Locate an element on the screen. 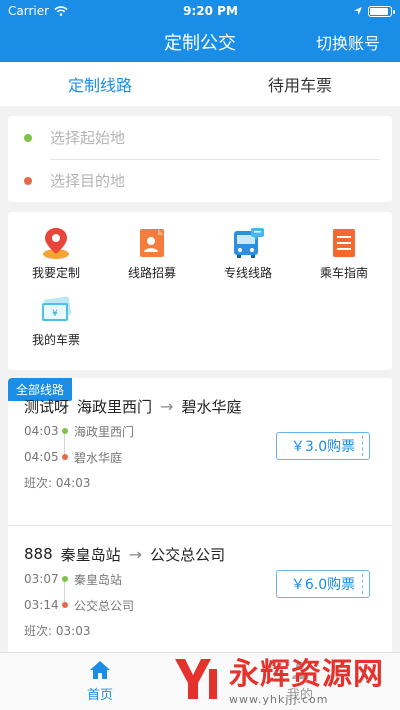 The width and height of the screenshot is (400, 710). segment-tabs: 定制线路 待用车票 is located at coordinates (200, 84).